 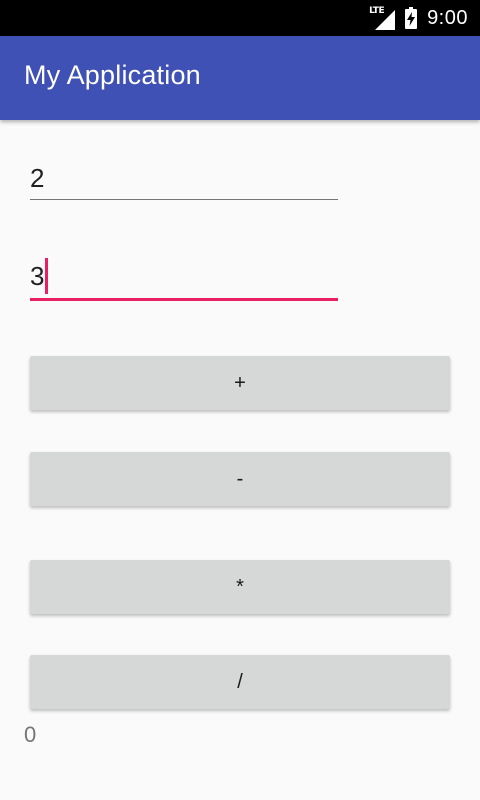 What do you see at coordinates (240, 383) in the screenshot?
I see `add-button: +` at bounding box center [240, 383].